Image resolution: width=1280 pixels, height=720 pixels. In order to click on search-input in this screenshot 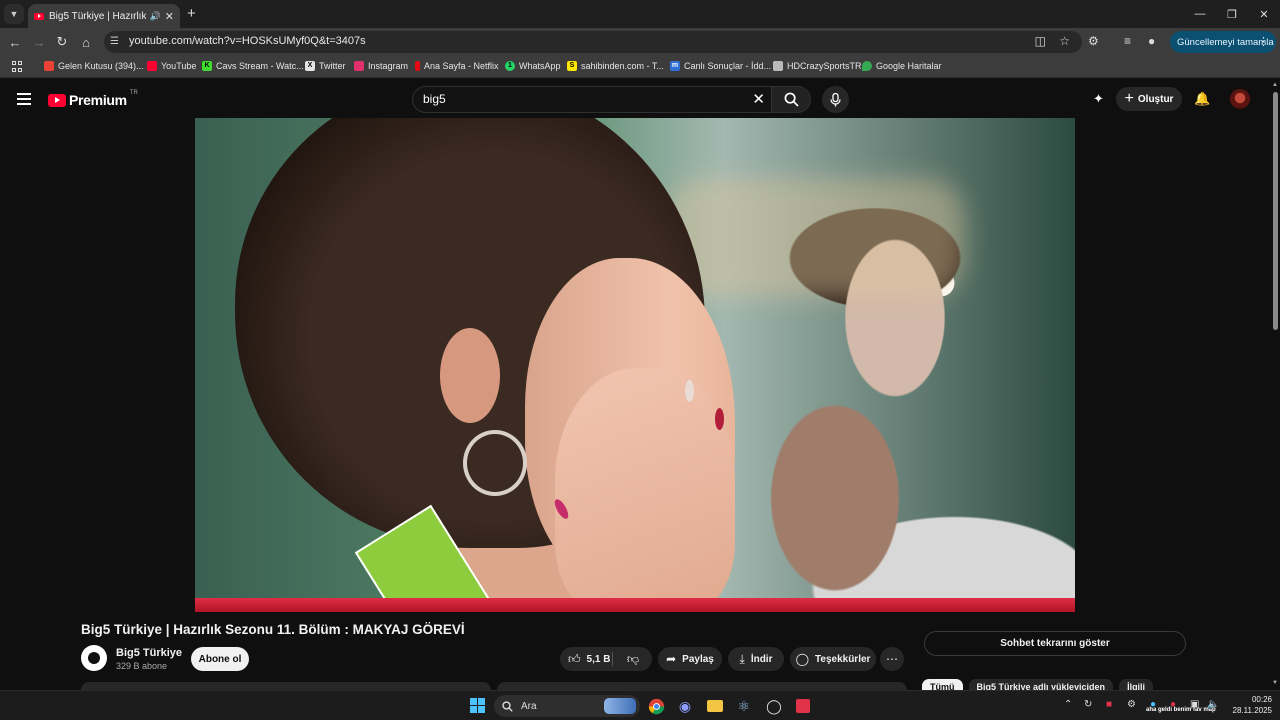, I will do `click(583, 99)`.